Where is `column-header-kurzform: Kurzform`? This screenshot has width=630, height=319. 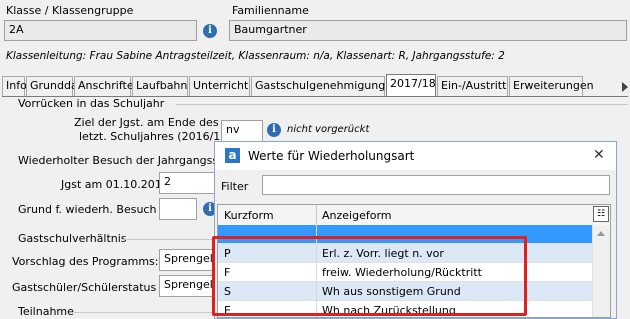
column-header-kurzform: Kurzform is located at coordinates (249, 215).